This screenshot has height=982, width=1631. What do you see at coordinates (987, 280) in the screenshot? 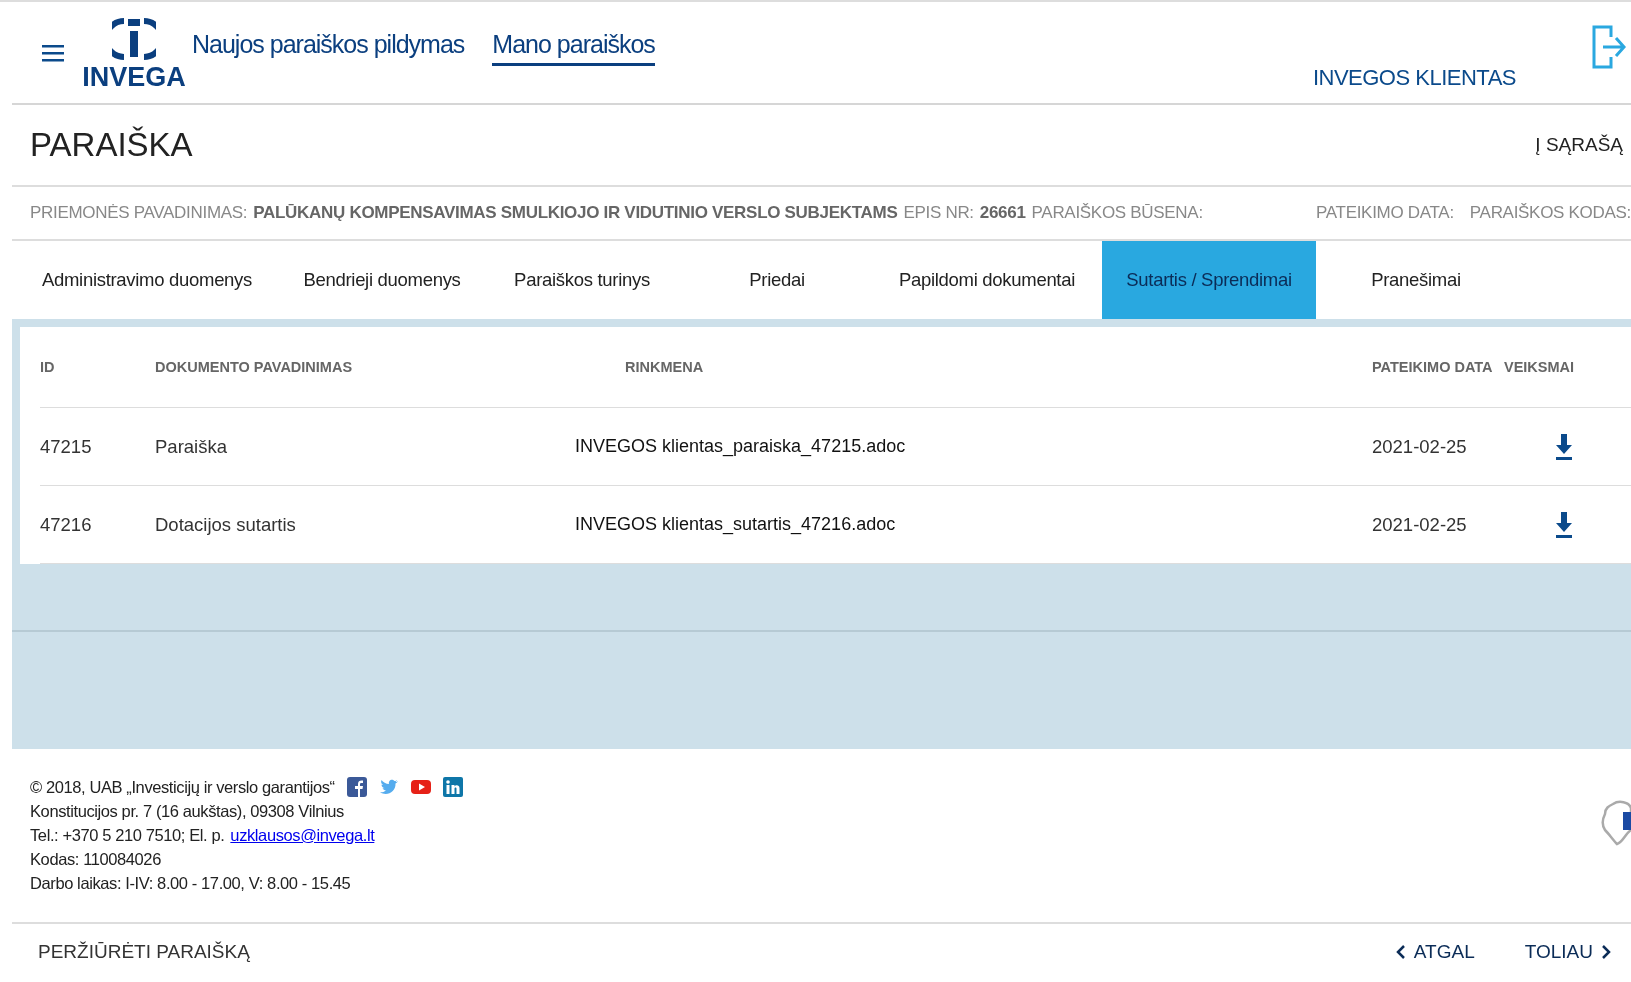
I see `tab: Papildomi dokumentai` at bounding box center [987, 280].